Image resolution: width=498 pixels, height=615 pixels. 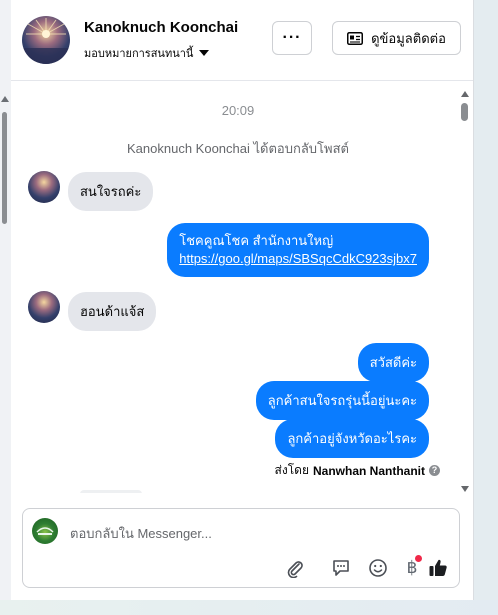 What do you see at coordinates (291, 470) in the screenshot?
I see `sent-by-prefix: ส่งโดย` at bounding box center [291, 470].